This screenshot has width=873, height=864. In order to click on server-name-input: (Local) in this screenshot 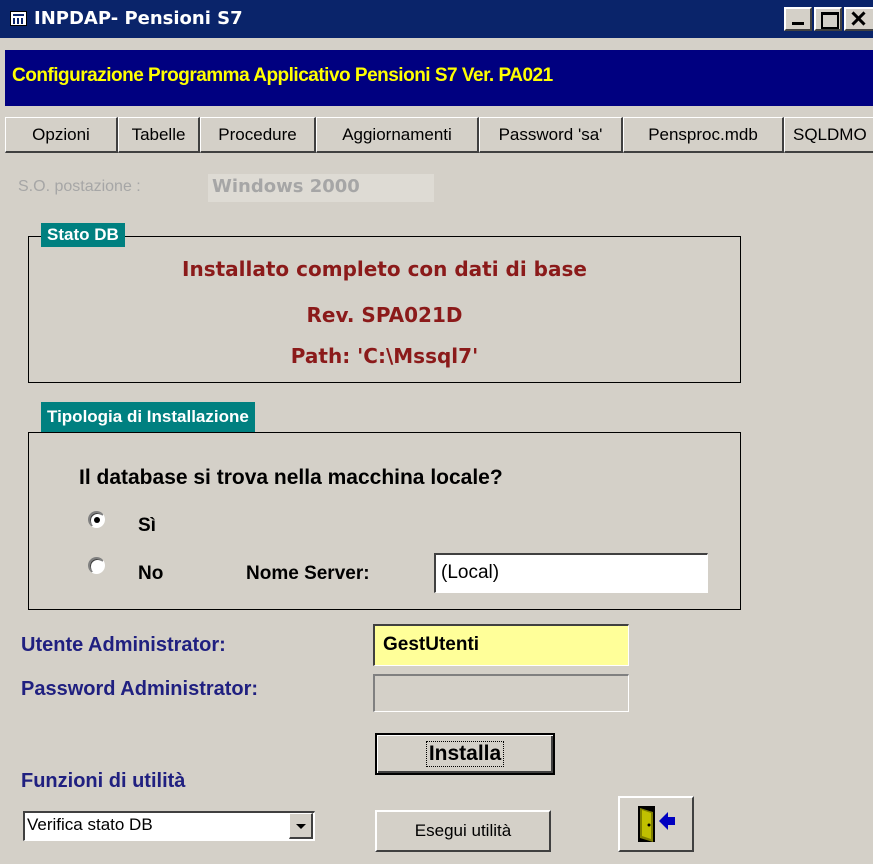, I will do `click(571, 573)`.